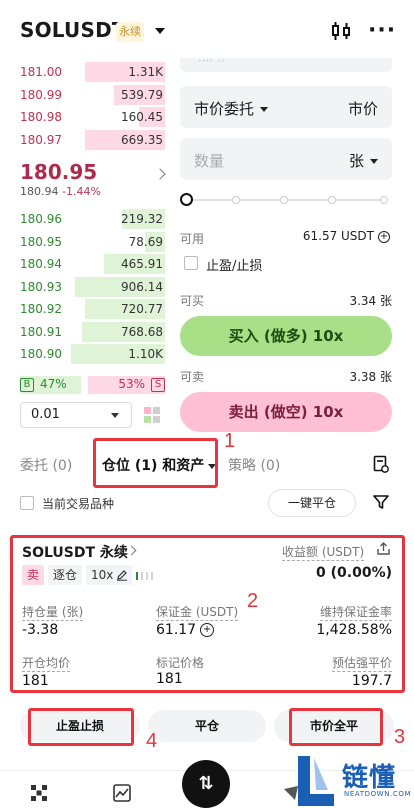 This screenshot has height=808, width=414. Describe the element at coordinates (92, 354) in the screenshot. I see `bid-row: 180.90 1.10K` at that location.